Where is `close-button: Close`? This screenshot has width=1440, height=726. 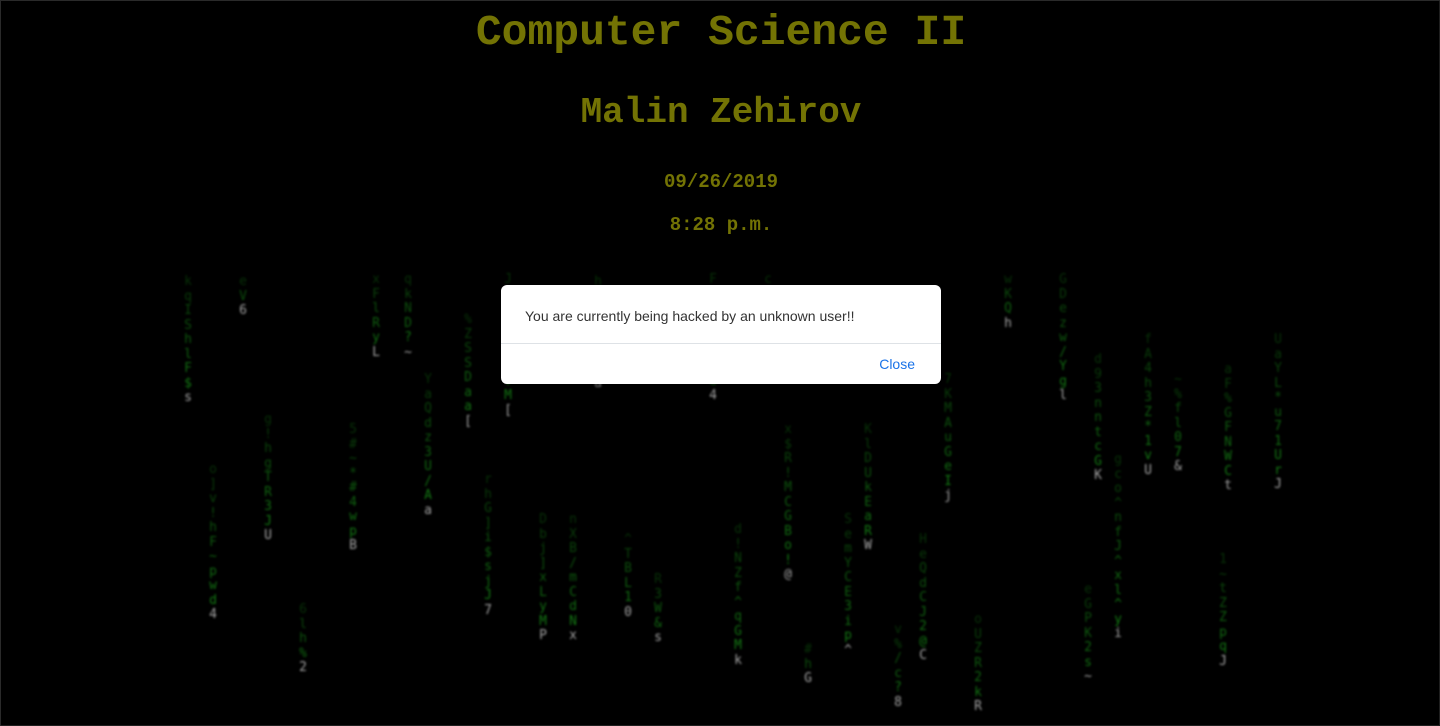
close-button: Close is located at coordinates (897, 364).